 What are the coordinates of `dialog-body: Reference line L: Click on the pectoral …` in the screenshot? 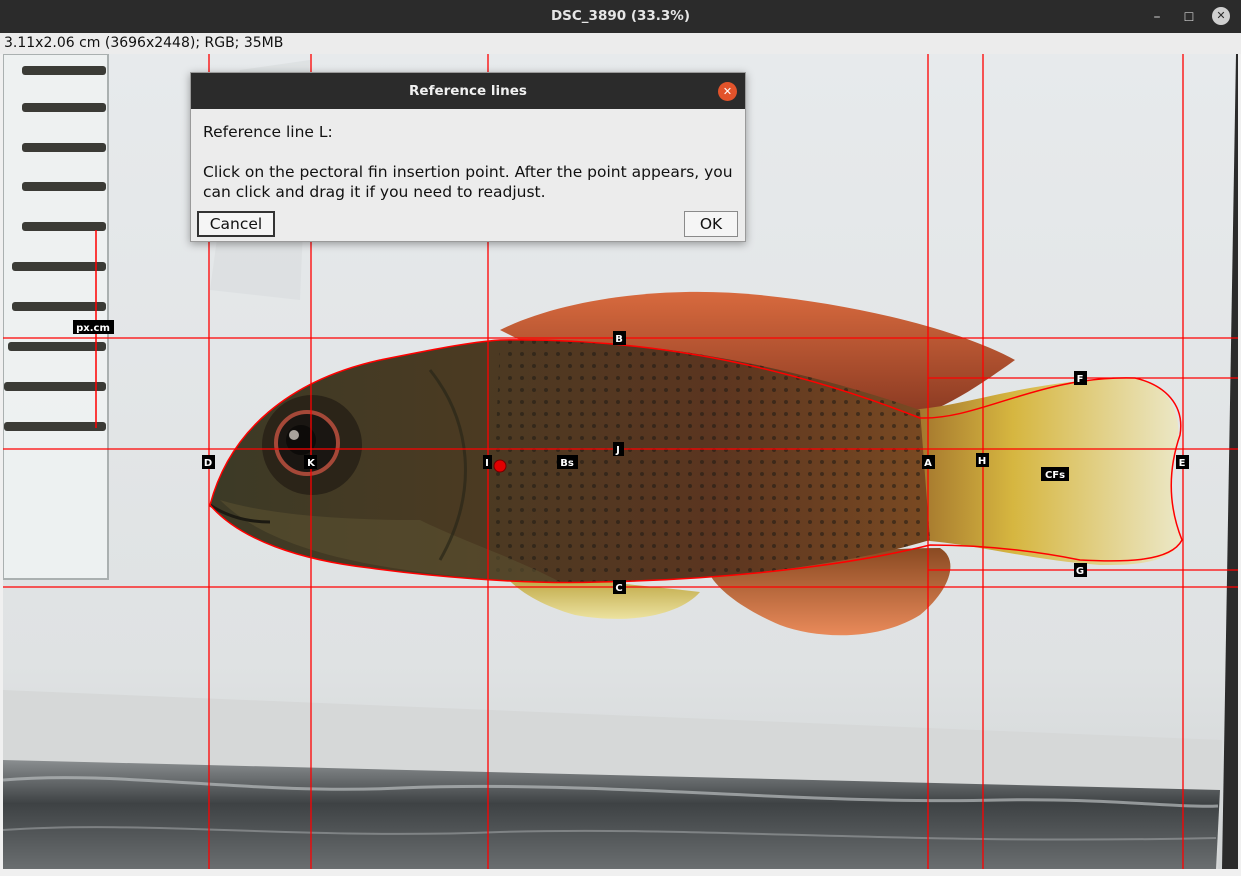 It's located at (468, 155).